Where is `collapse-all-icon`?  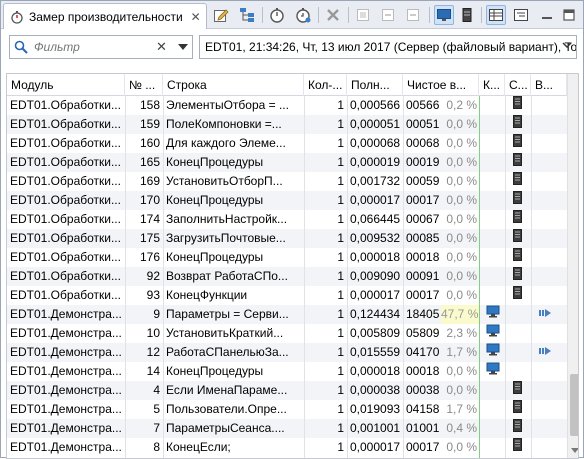
collapse-all-icon is located at coordinates (413, 15).